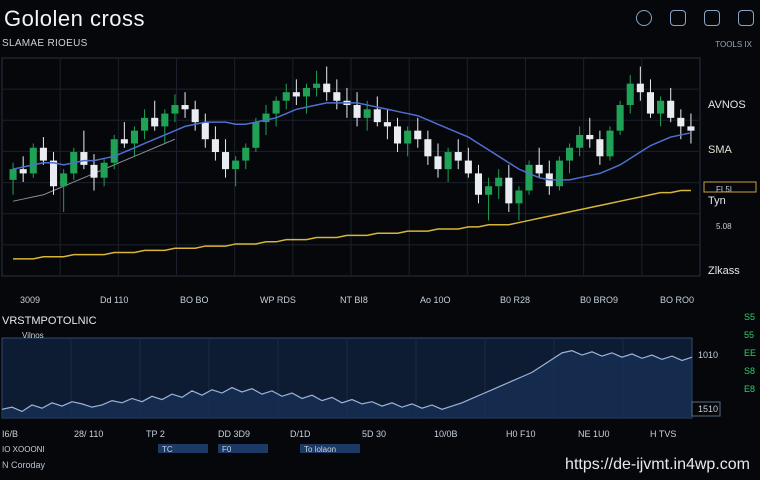 This screenshot has width=760, height=480. I want to click on indicator-side-label: EE, so click(750, 353).